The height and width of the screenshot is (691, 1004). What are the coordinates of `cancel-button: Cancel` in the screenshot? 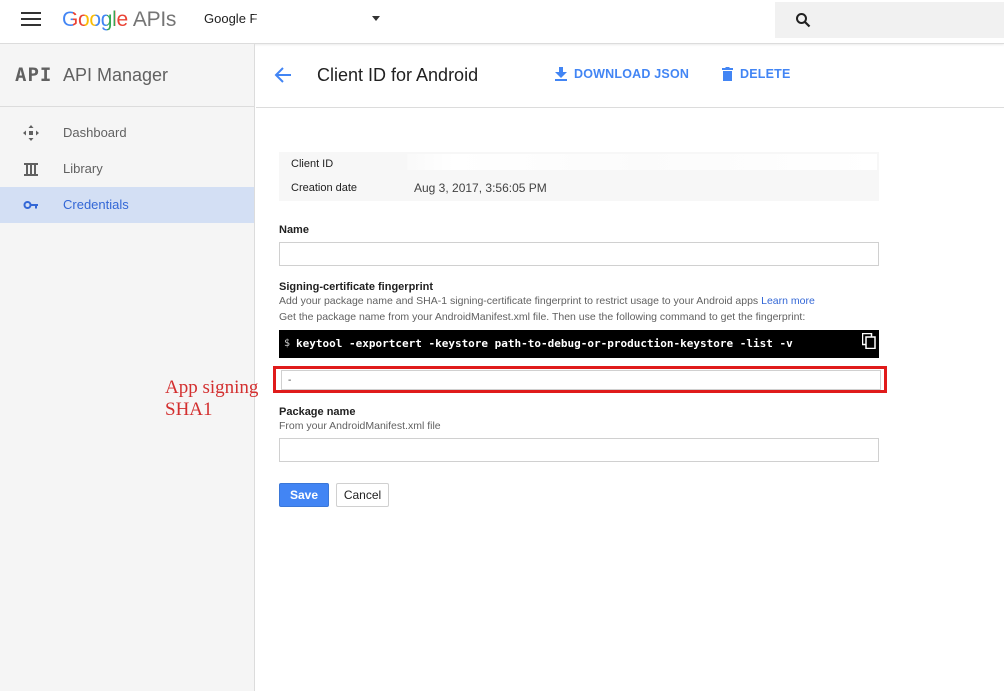 It's located at (362, 495).